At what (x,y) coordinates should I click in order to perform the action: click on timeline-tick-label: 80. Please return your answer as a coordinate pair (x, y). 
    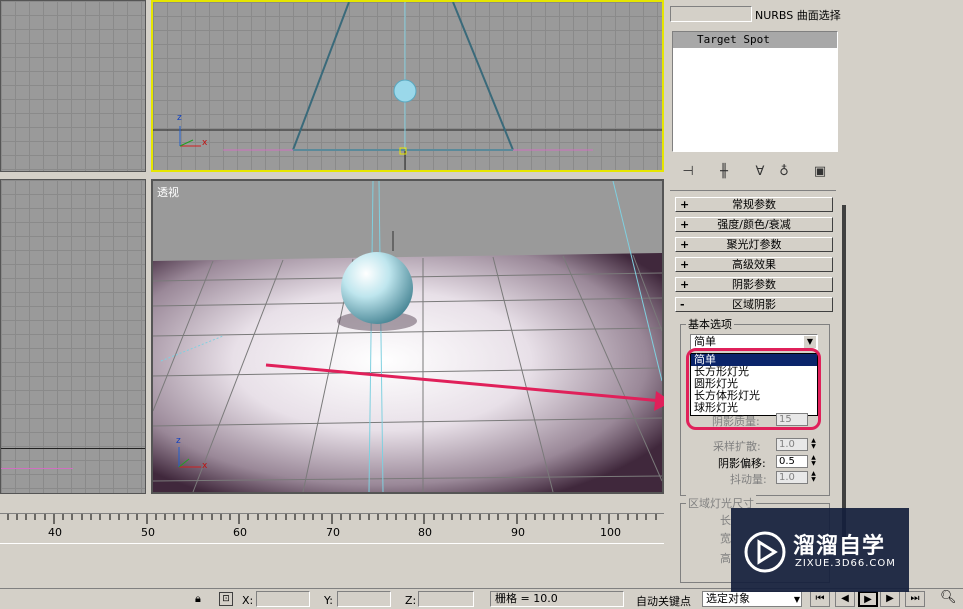
    Looking at the image, I should click on (425, 532).